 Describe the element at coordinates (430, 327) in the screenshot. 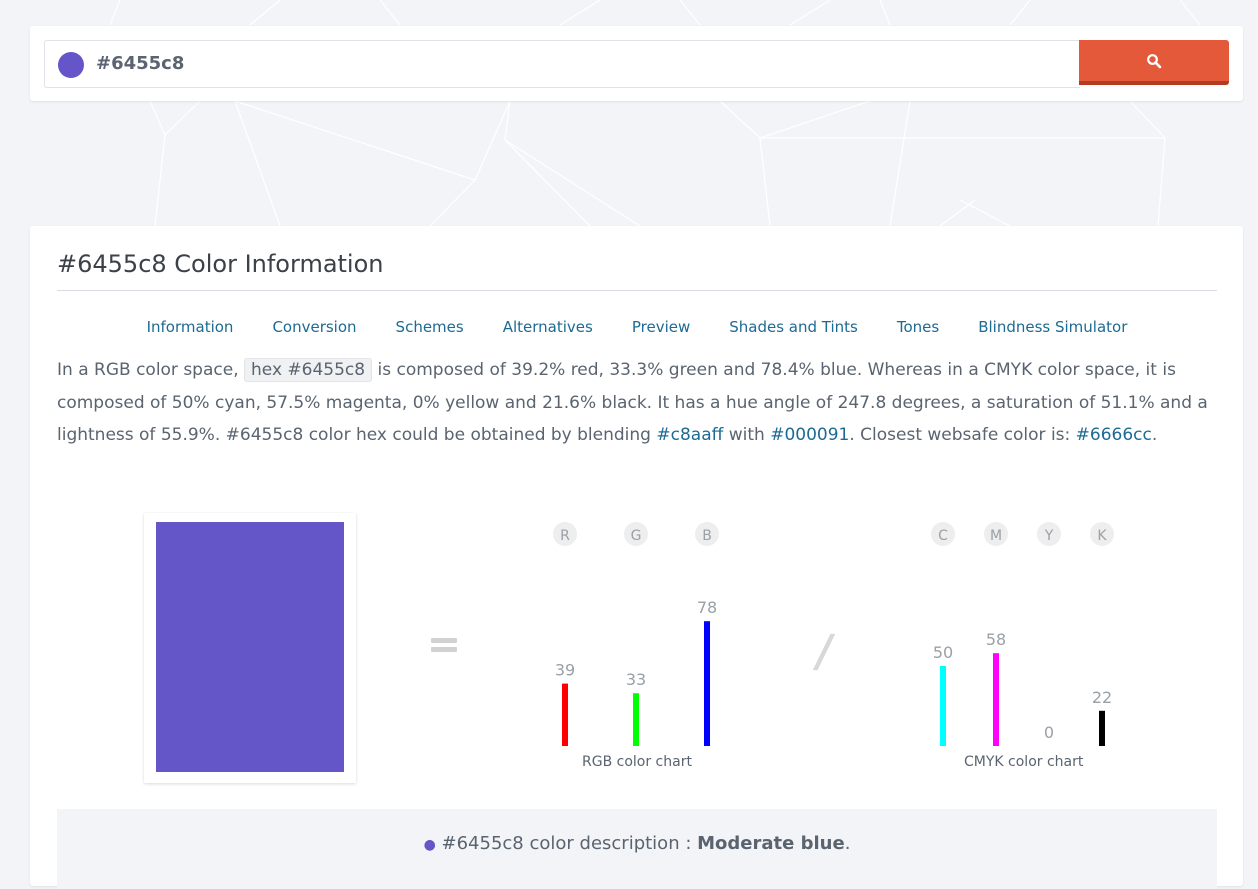

I see `tab-schemes: Schemes` at that location.